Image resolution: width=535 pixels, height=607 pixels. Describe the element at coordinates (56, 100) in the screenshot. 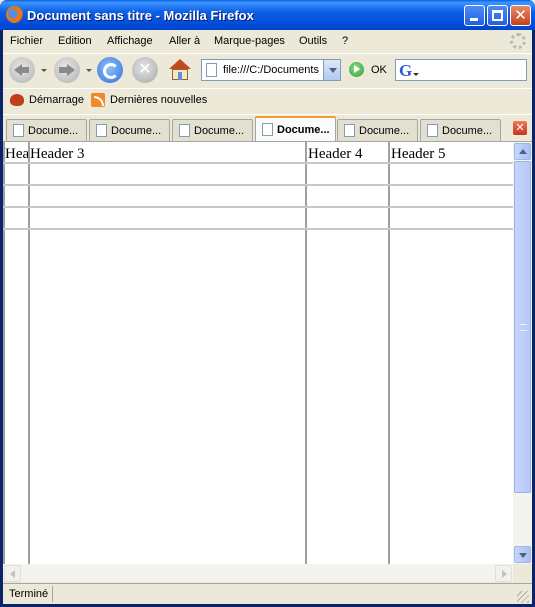

I see `bookmark-demarrage: Démarrage` at that location.